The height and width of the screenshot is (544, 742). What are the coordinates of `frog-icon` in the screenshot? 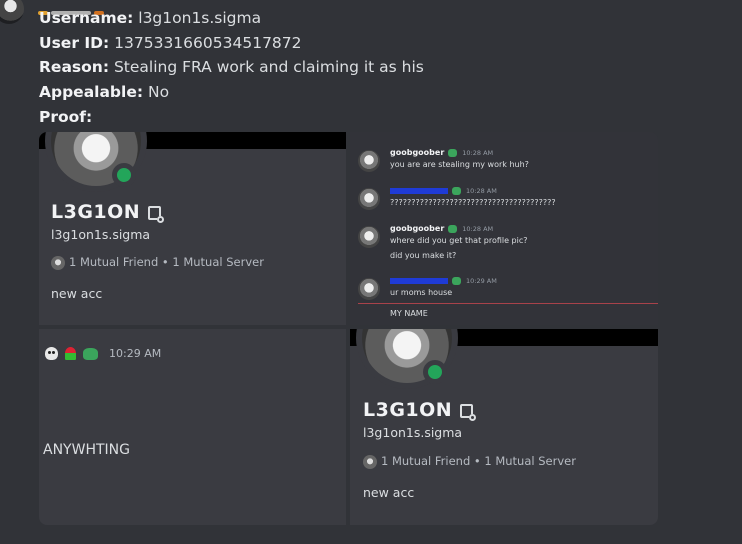 It's located at (90, 353).